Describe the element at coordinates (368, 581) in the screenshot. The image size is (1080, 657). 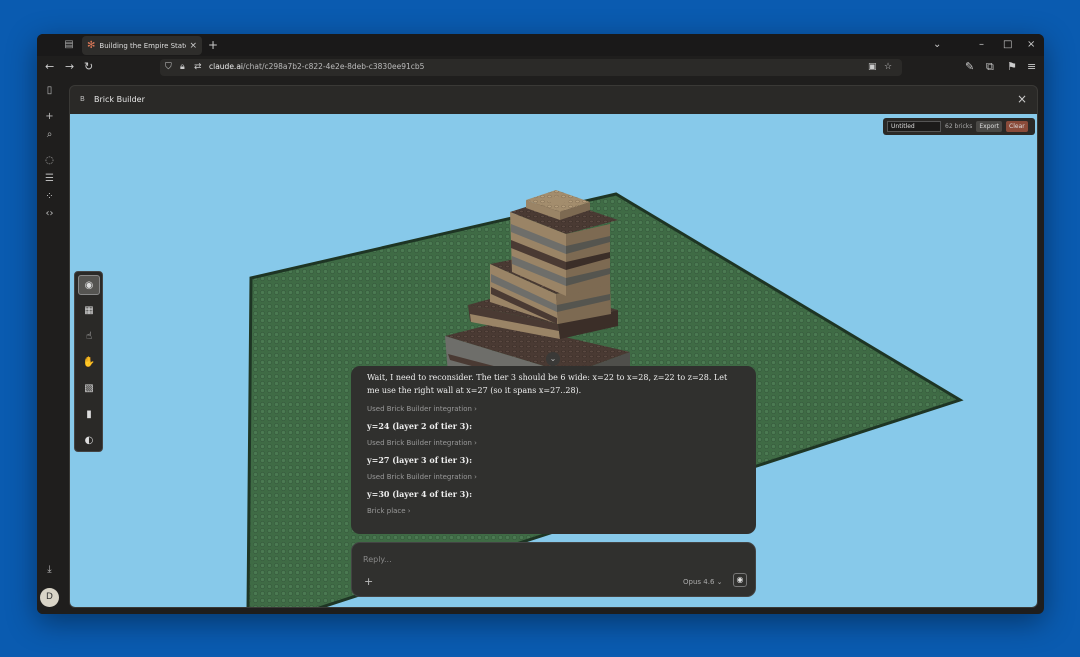
I see `add-attachment-icon: +` at that location.